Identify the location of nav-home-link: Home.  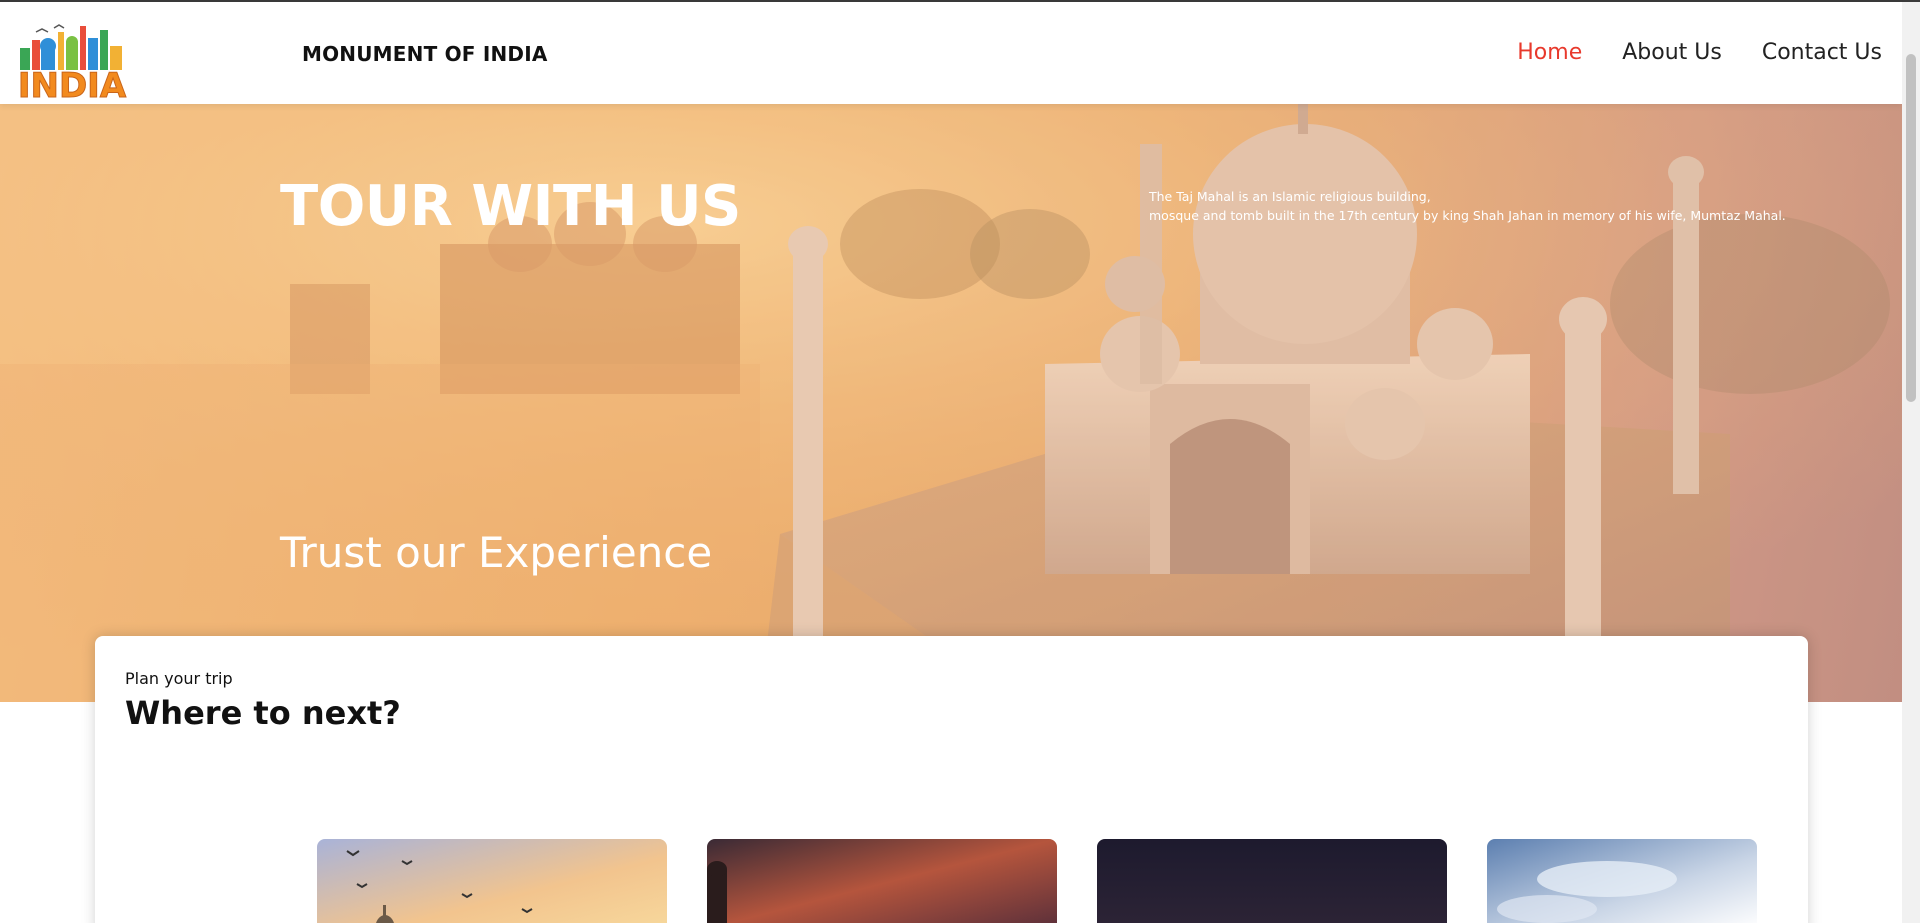
(1549, 52).